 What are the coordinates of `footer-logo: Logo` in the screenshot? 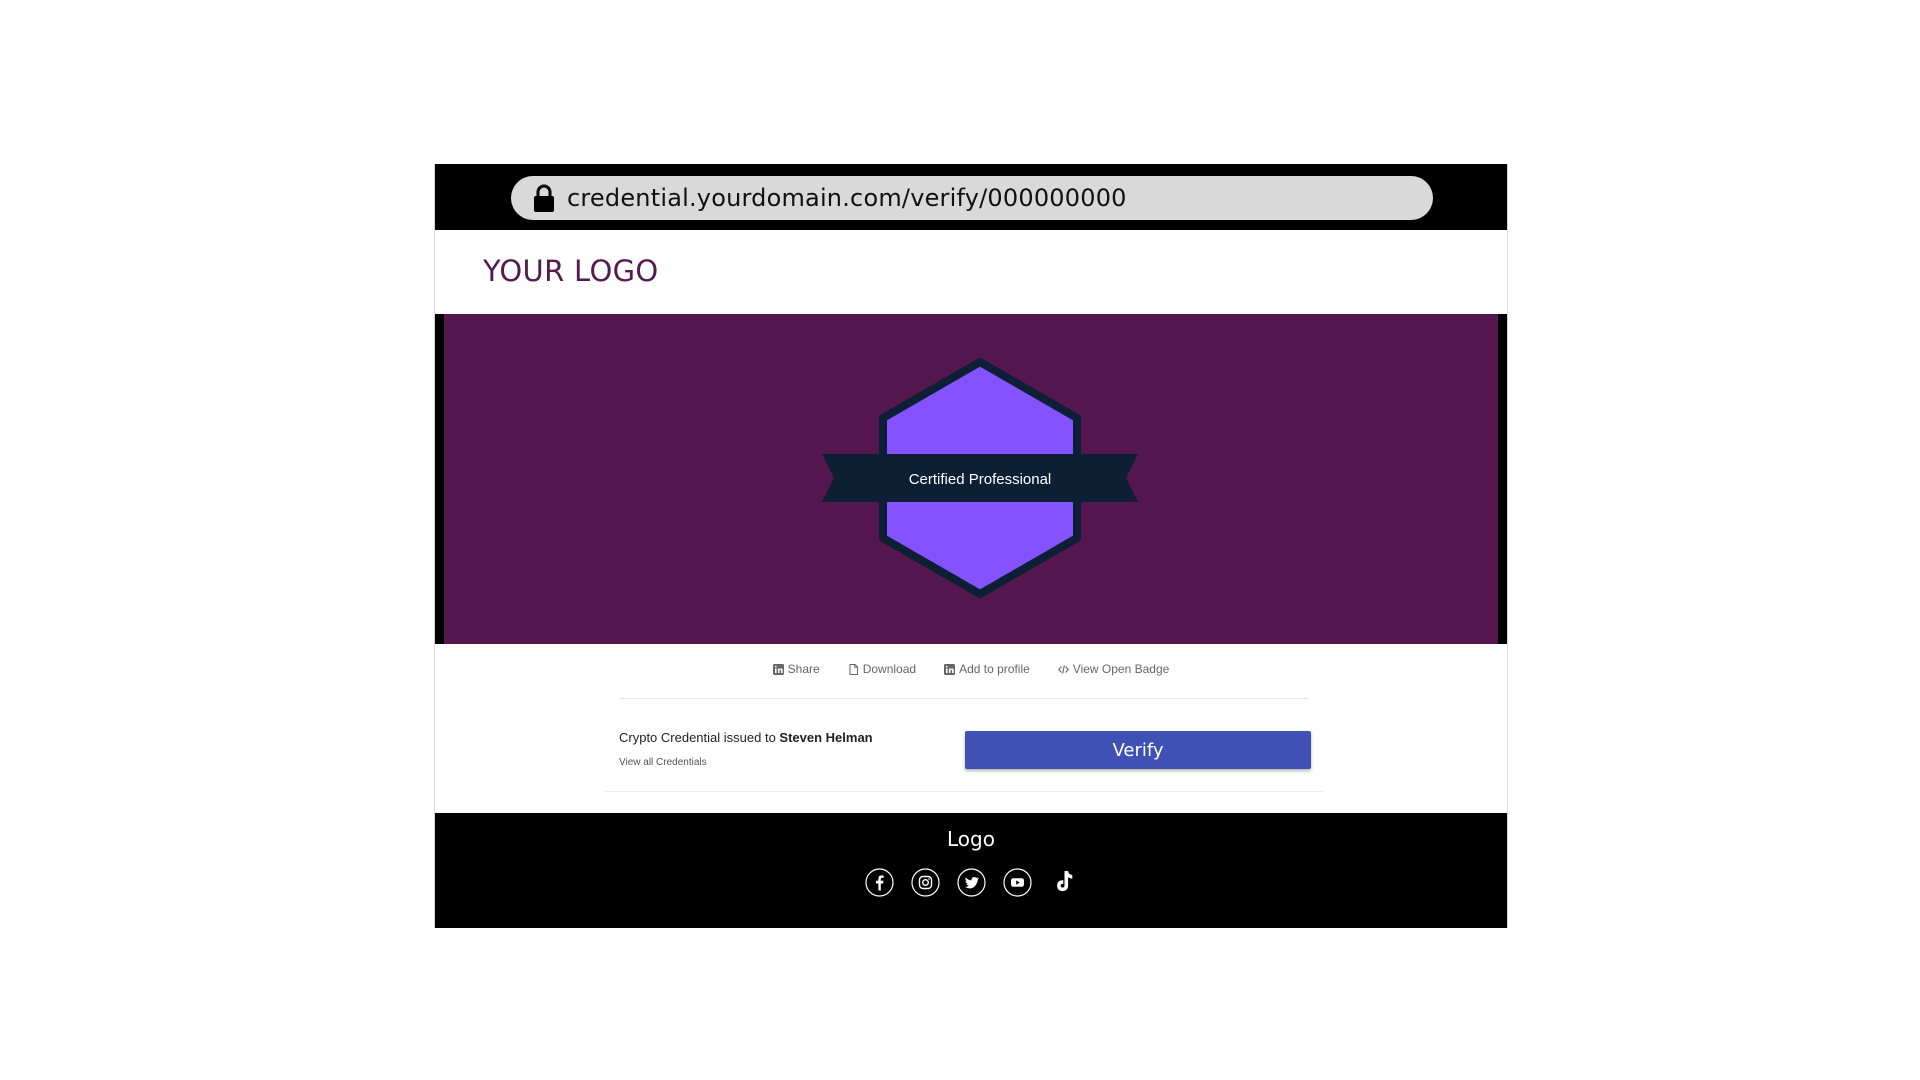 It's located at (971, 839).